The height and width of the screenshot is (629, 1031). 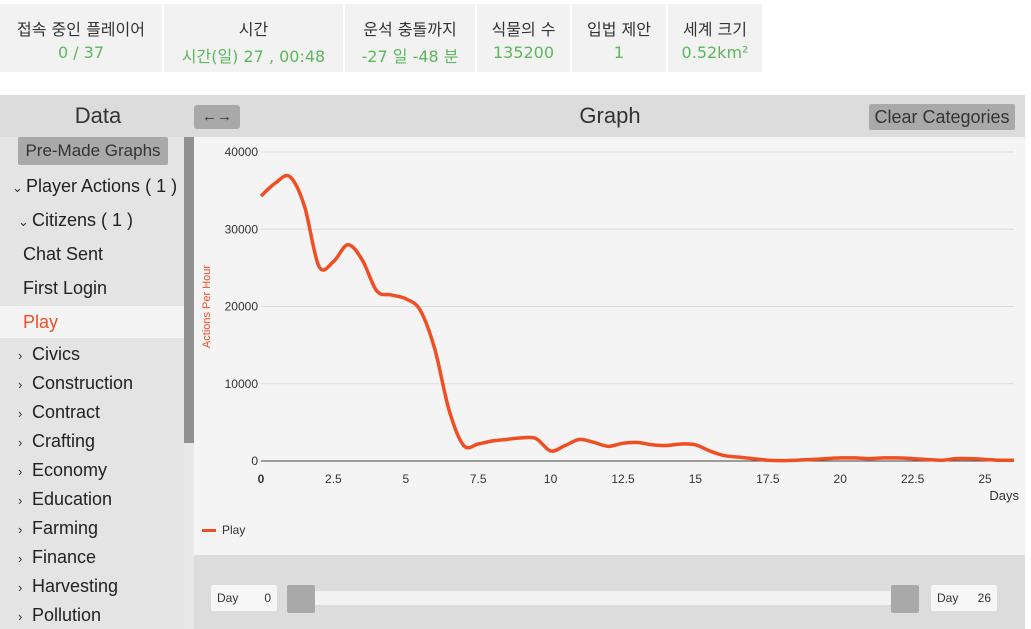 I want to click on sidebar-item-harvesting: › Harvesting, so click(x=92, y=586).